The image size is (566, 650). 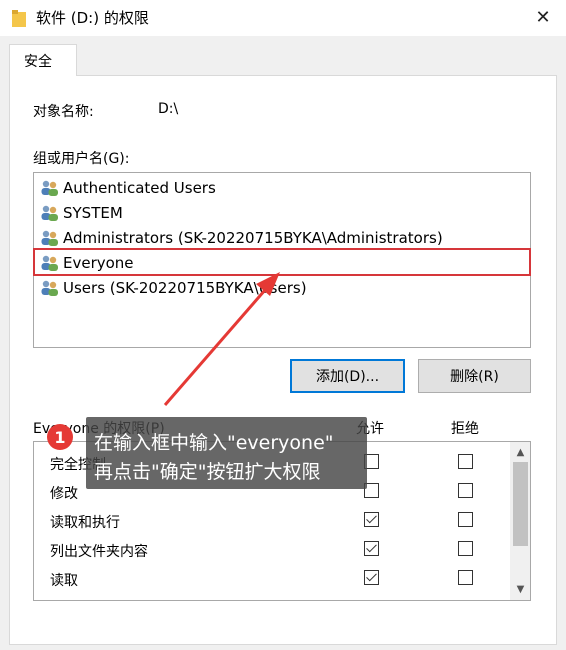 What do you see at coordinates (185, 288) in the screenshot?
I see `user-label: Users (SK-20220715BYKA\Users)` at bounding box center [185, 288].